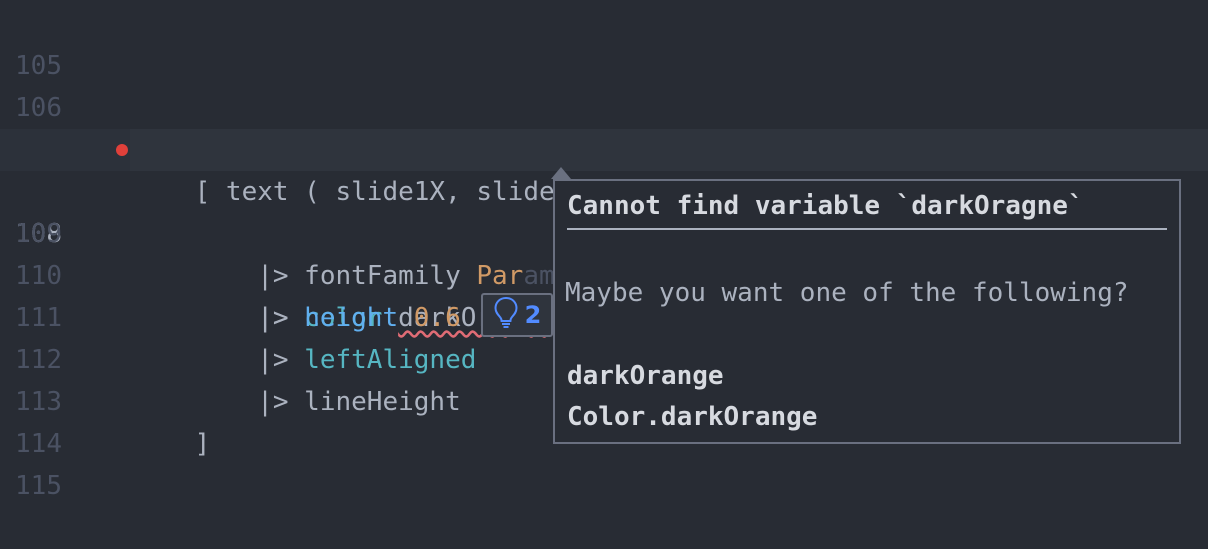  What do you see at coordinates (533, 315) in the screenshot?
I see `quick-fix-count: 2` at bounding box center [533, 315].